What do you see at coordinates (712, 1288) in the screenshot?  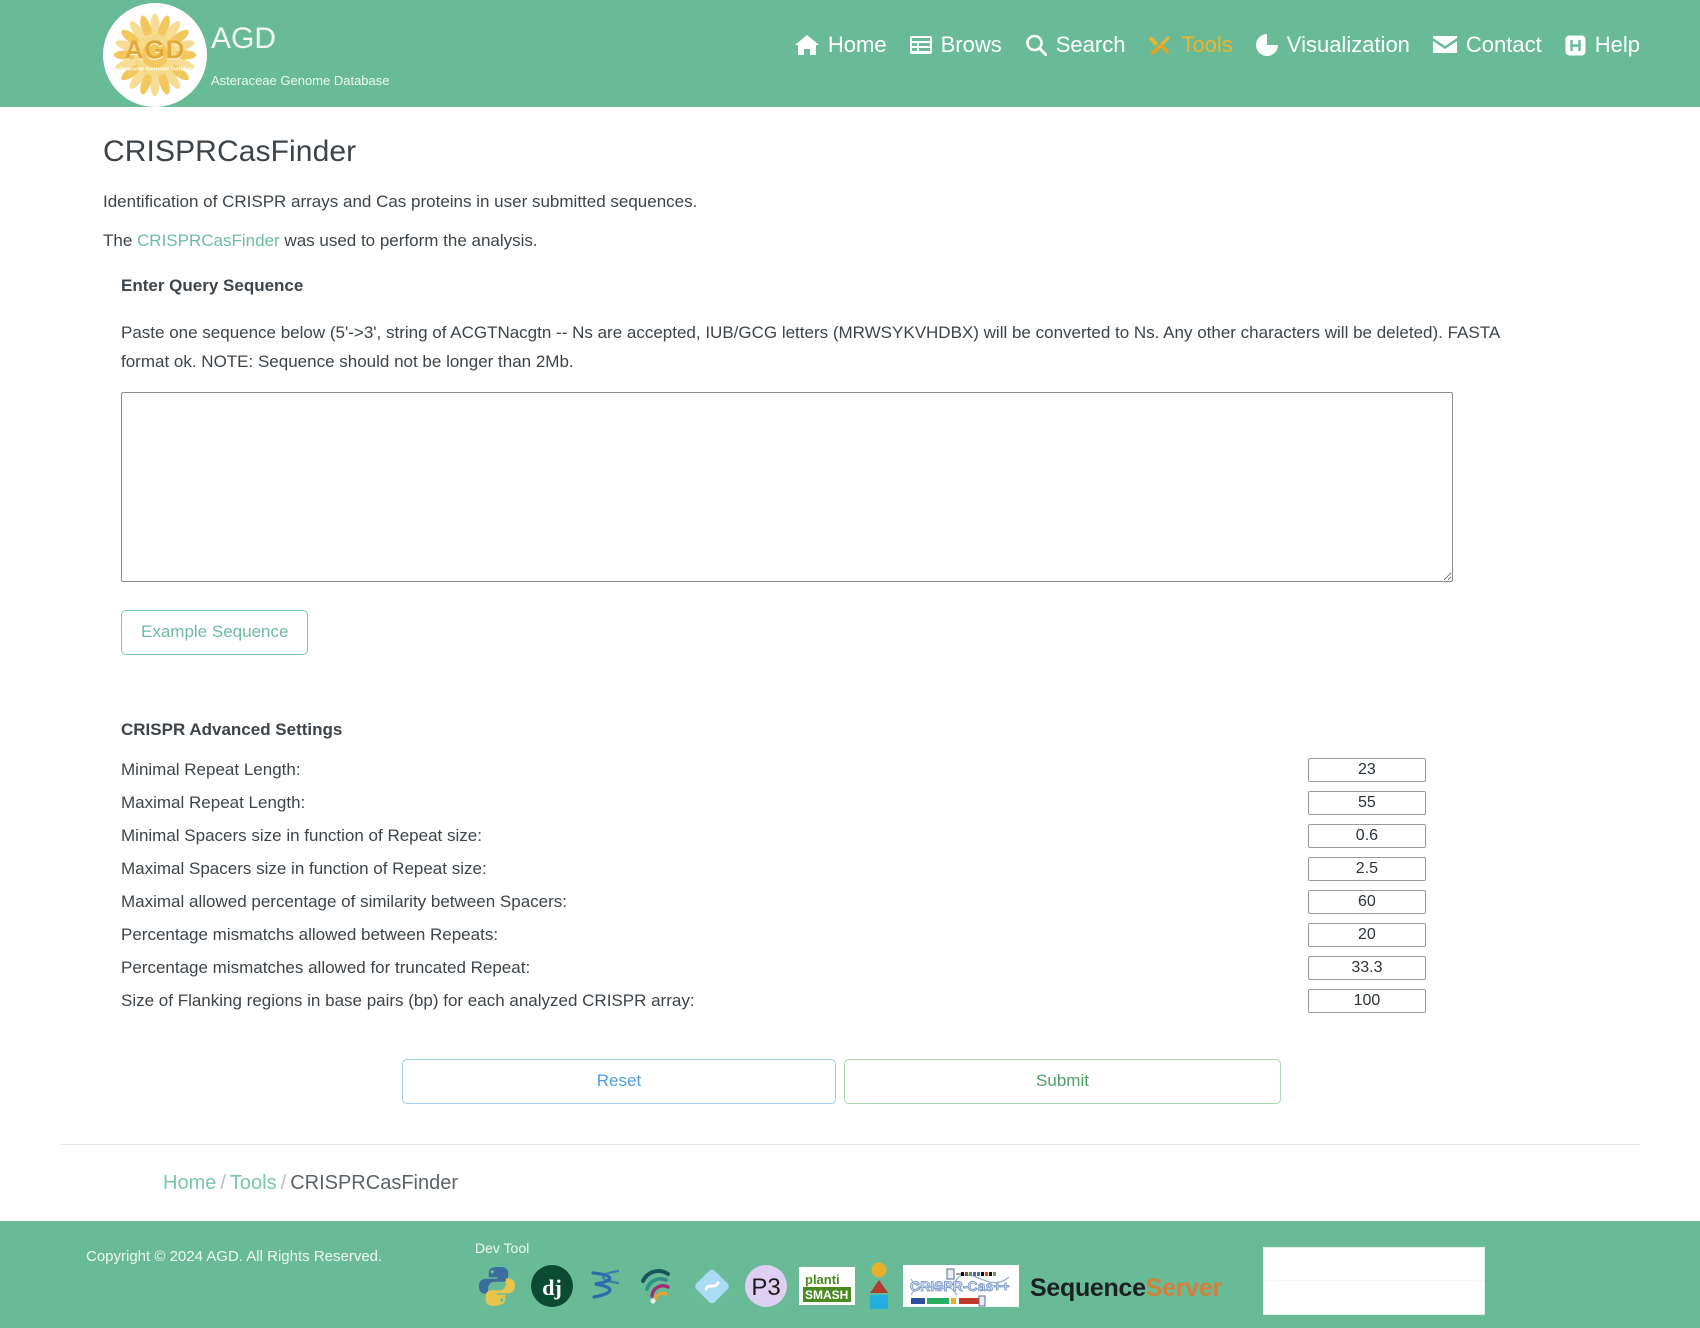 I see `jbrowse-diamond-icon` at bounding box center [712, 1288].